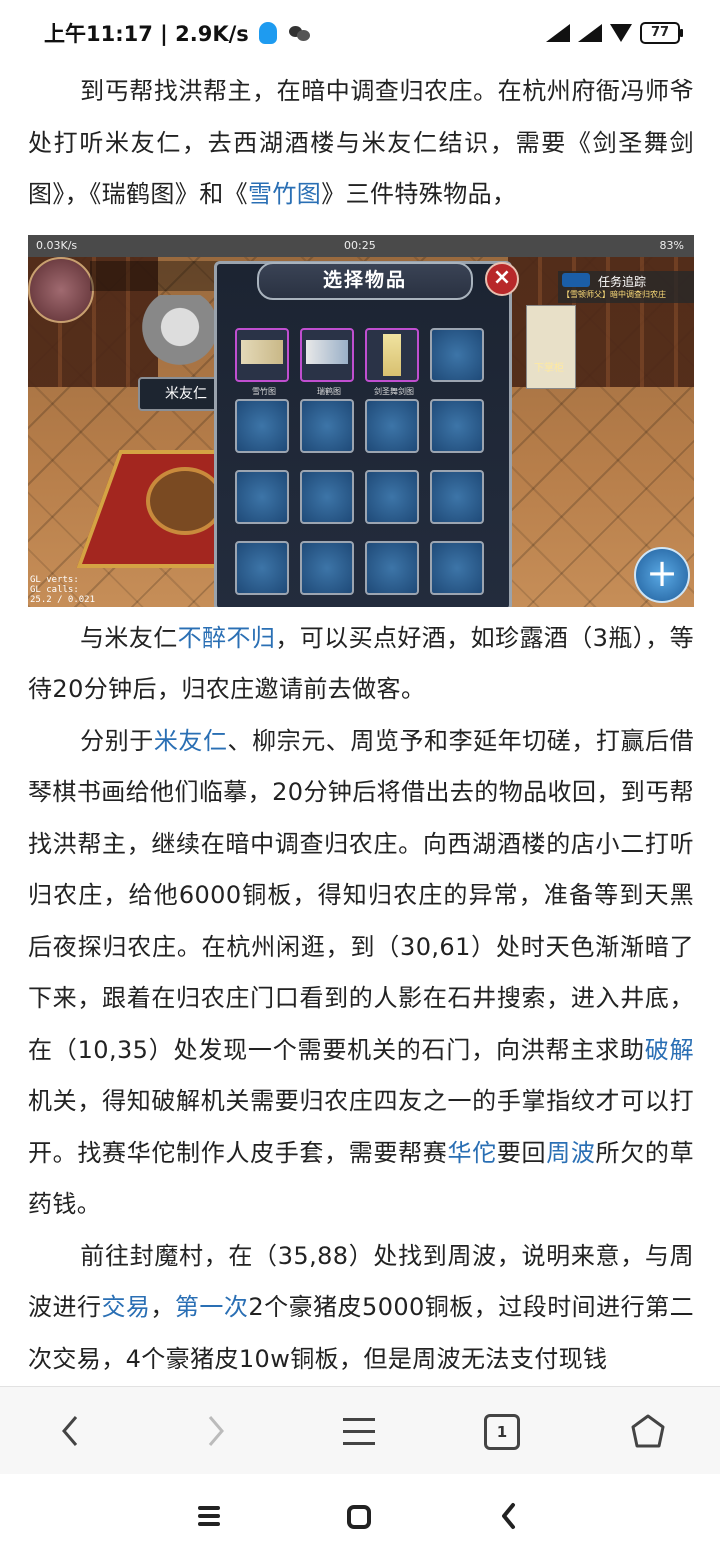  What do you see at coordinates (359, 461) in the screenshot?
I see `item-grid: 雪竹图 瑞鹤图 剑圣舞剑图` at bounding box center [359, 461].